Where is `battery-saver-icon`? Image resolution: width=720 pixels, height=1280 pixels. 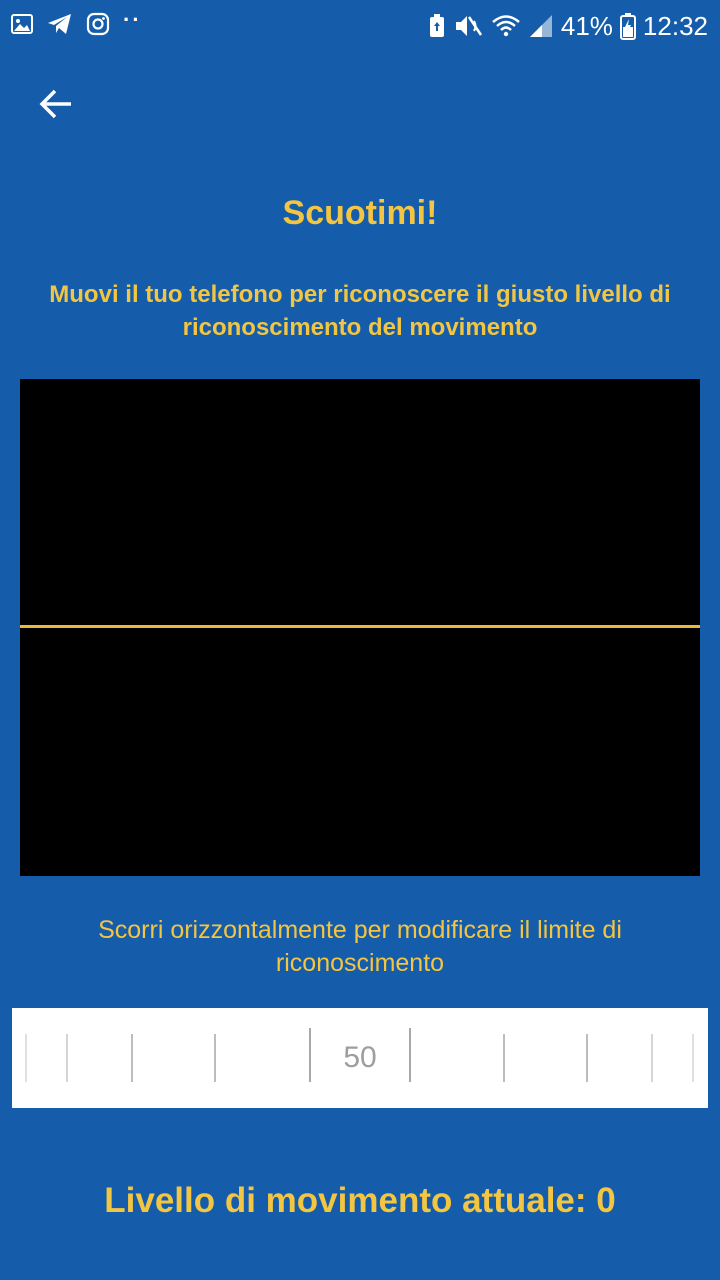
battery-saver-icon is located at coordinates (437, 26).